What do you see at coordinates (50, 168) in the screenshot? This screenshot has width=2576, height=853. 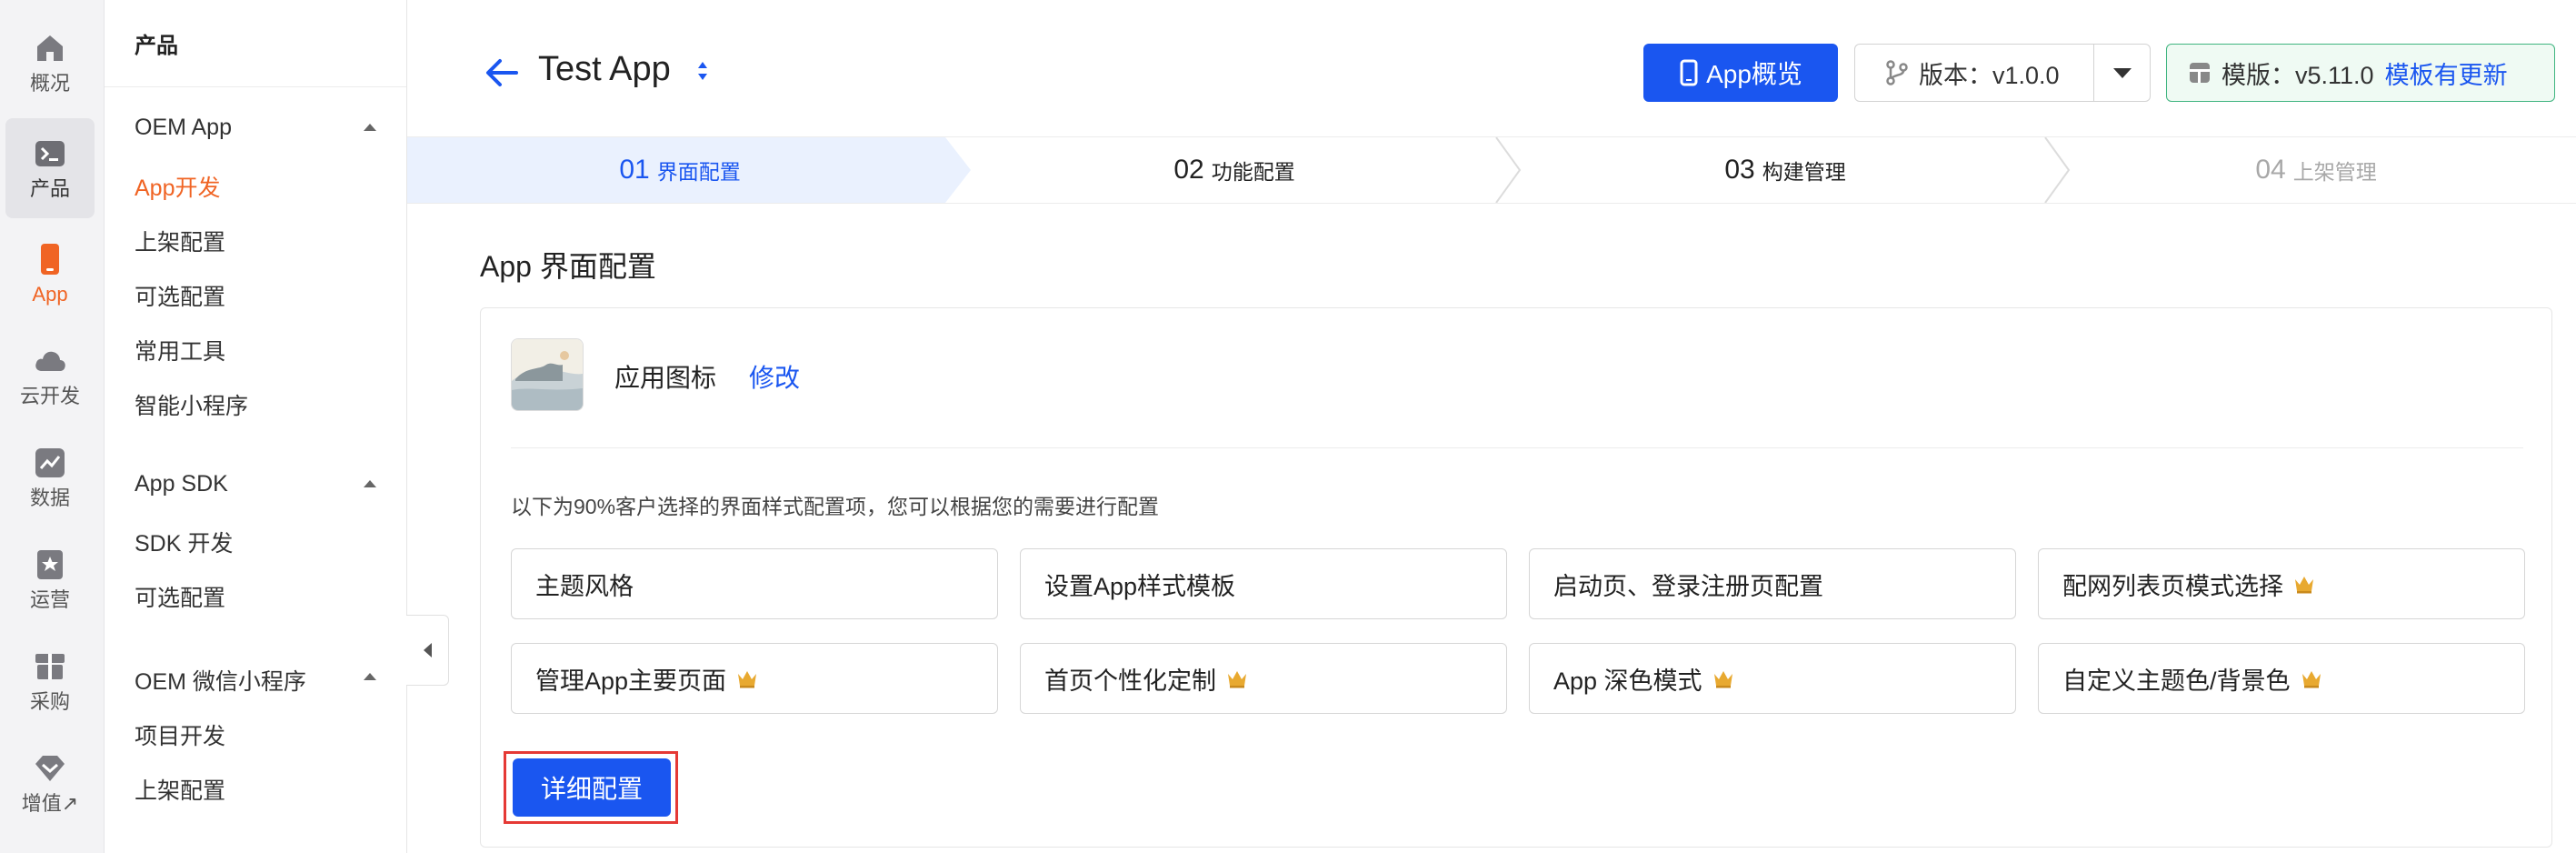 I see `rail-item-product: 产品` at bounding box center [50, 168].